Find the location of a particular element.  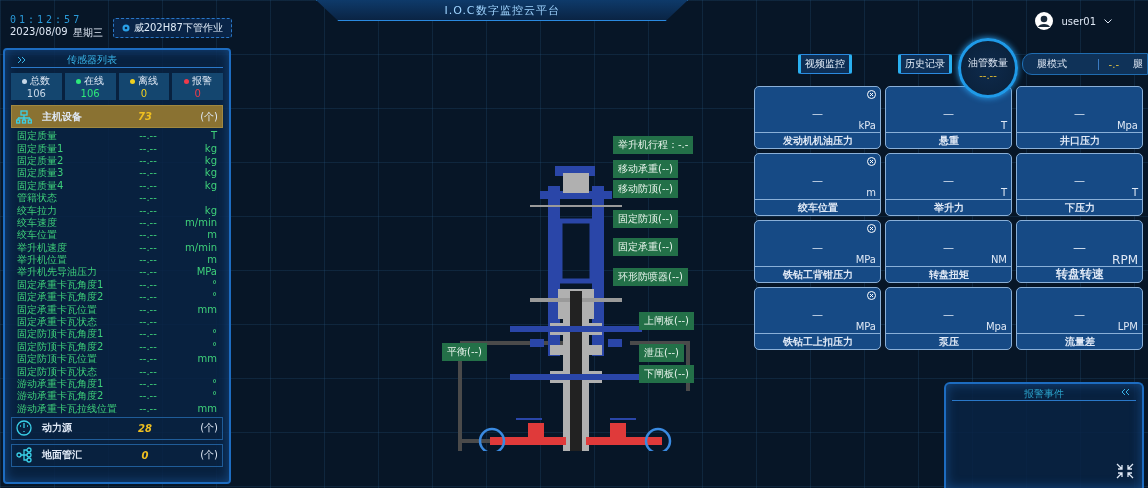

user-avatar-icon is located at coordinates (1044, 21).